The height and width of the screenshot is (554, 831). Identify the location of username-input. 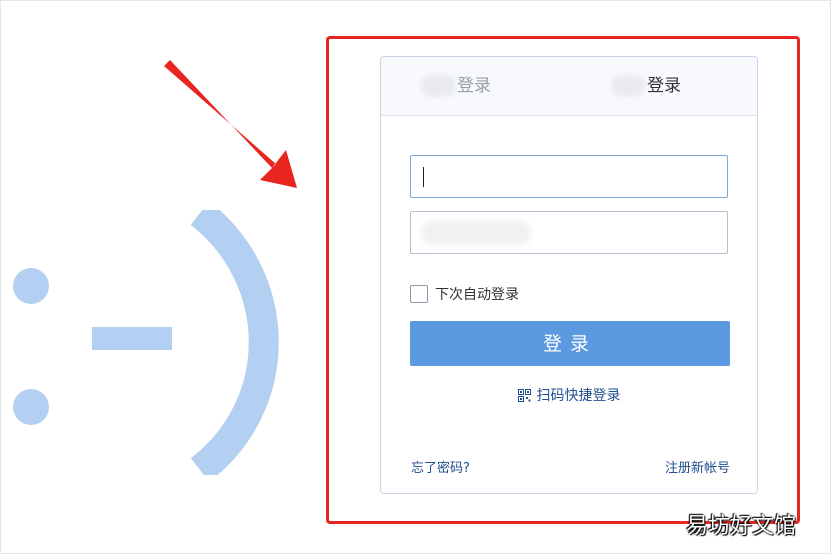
(569, 176).